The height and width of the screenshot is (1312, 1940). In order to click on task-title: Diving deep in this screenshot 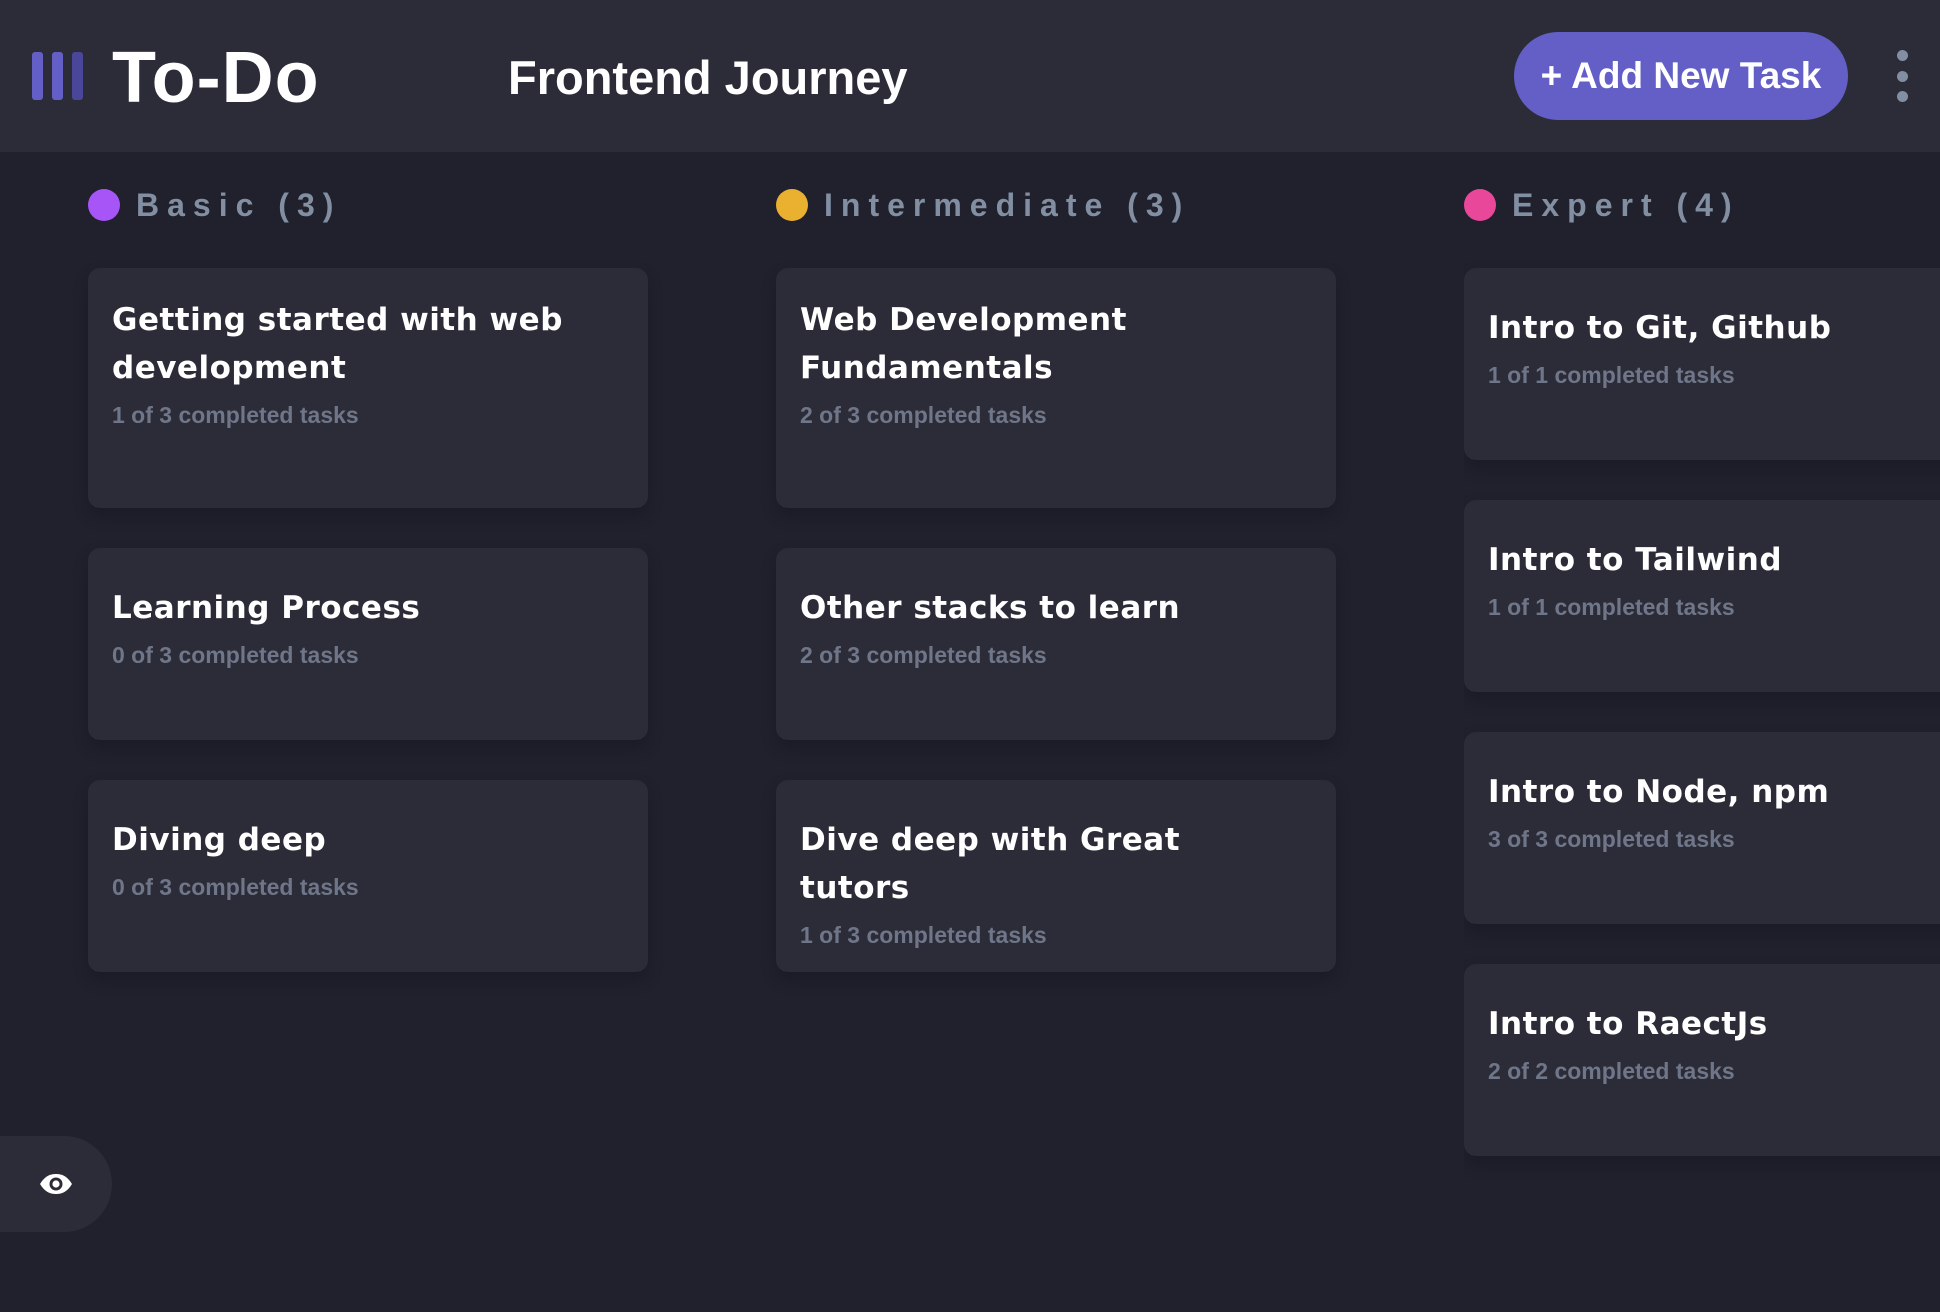, I will do `click(219, 840)`.